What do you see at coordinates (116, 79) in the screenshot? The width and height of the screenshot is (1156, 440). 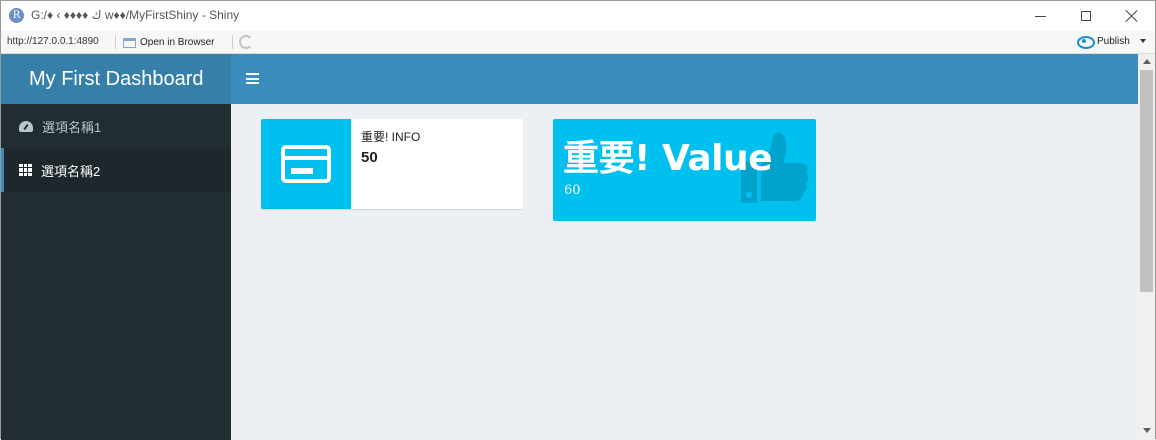 I see `dashboard-logo: My First Dashboard` at bounding box center [116, 79].